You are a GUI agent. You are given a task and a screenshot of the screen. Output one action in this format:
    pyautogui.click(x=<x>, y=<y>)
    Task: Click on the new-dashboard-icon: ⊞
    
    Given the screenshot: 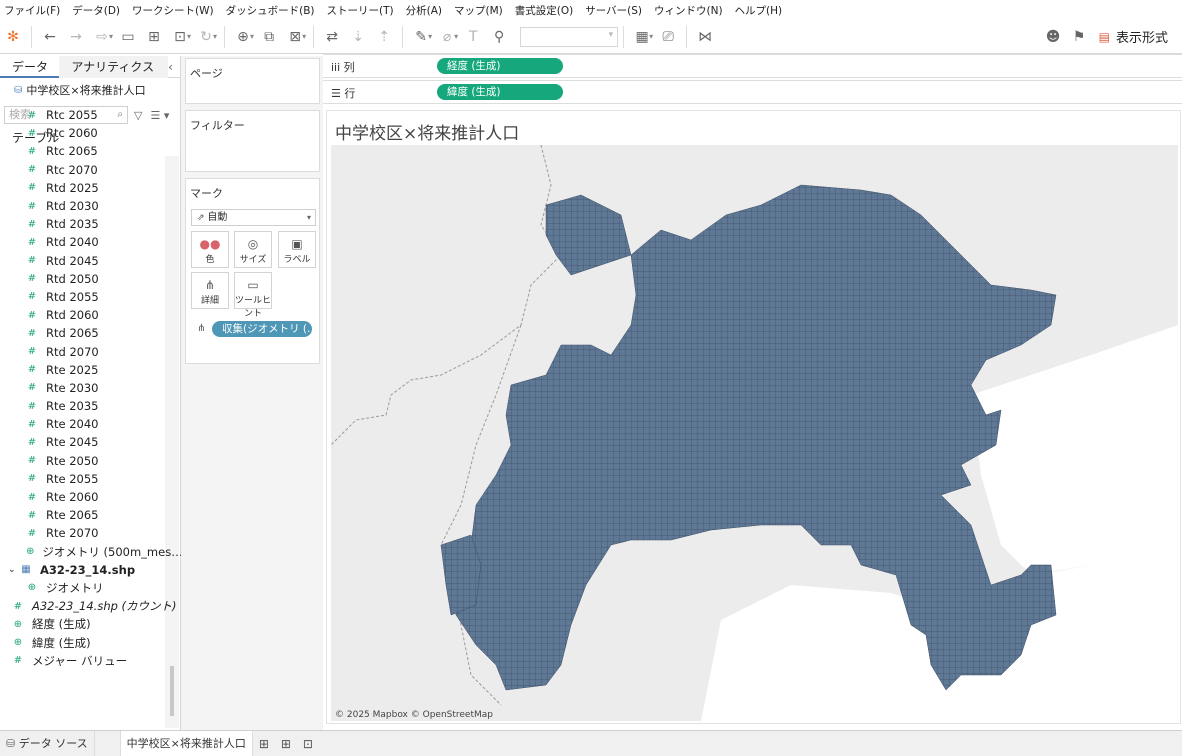 What is the action you would take?
    pyautogui.click(x=286, y=744)
    